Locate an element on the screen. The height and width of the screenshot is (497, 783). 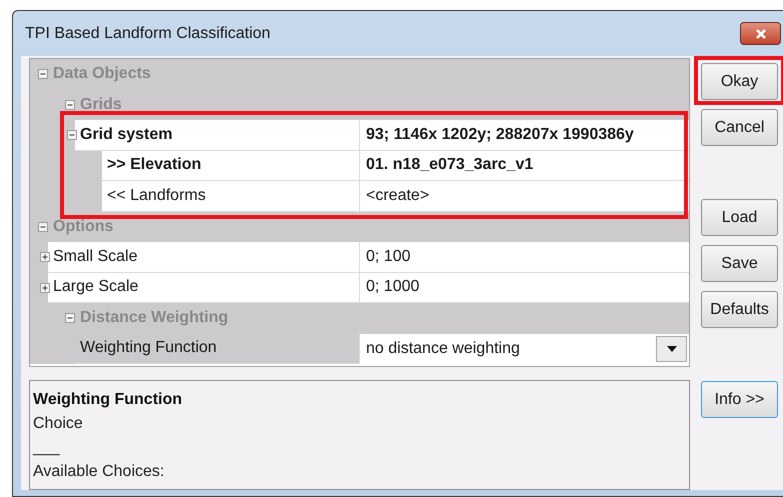
property-name-cell: Large Scale is located at coordinates (203, 287).